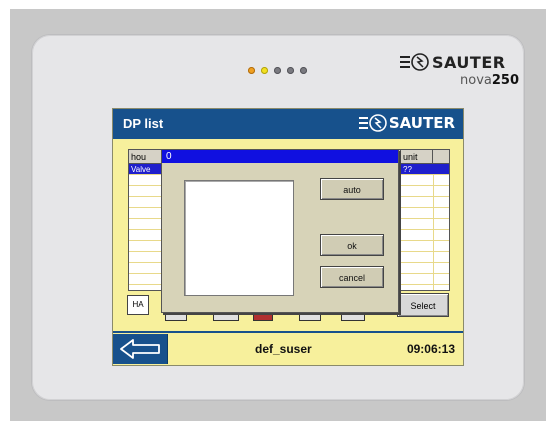  Describe the element at coordinates (352, 245) in the screenshot. I see `ok-button: ok` at that location.